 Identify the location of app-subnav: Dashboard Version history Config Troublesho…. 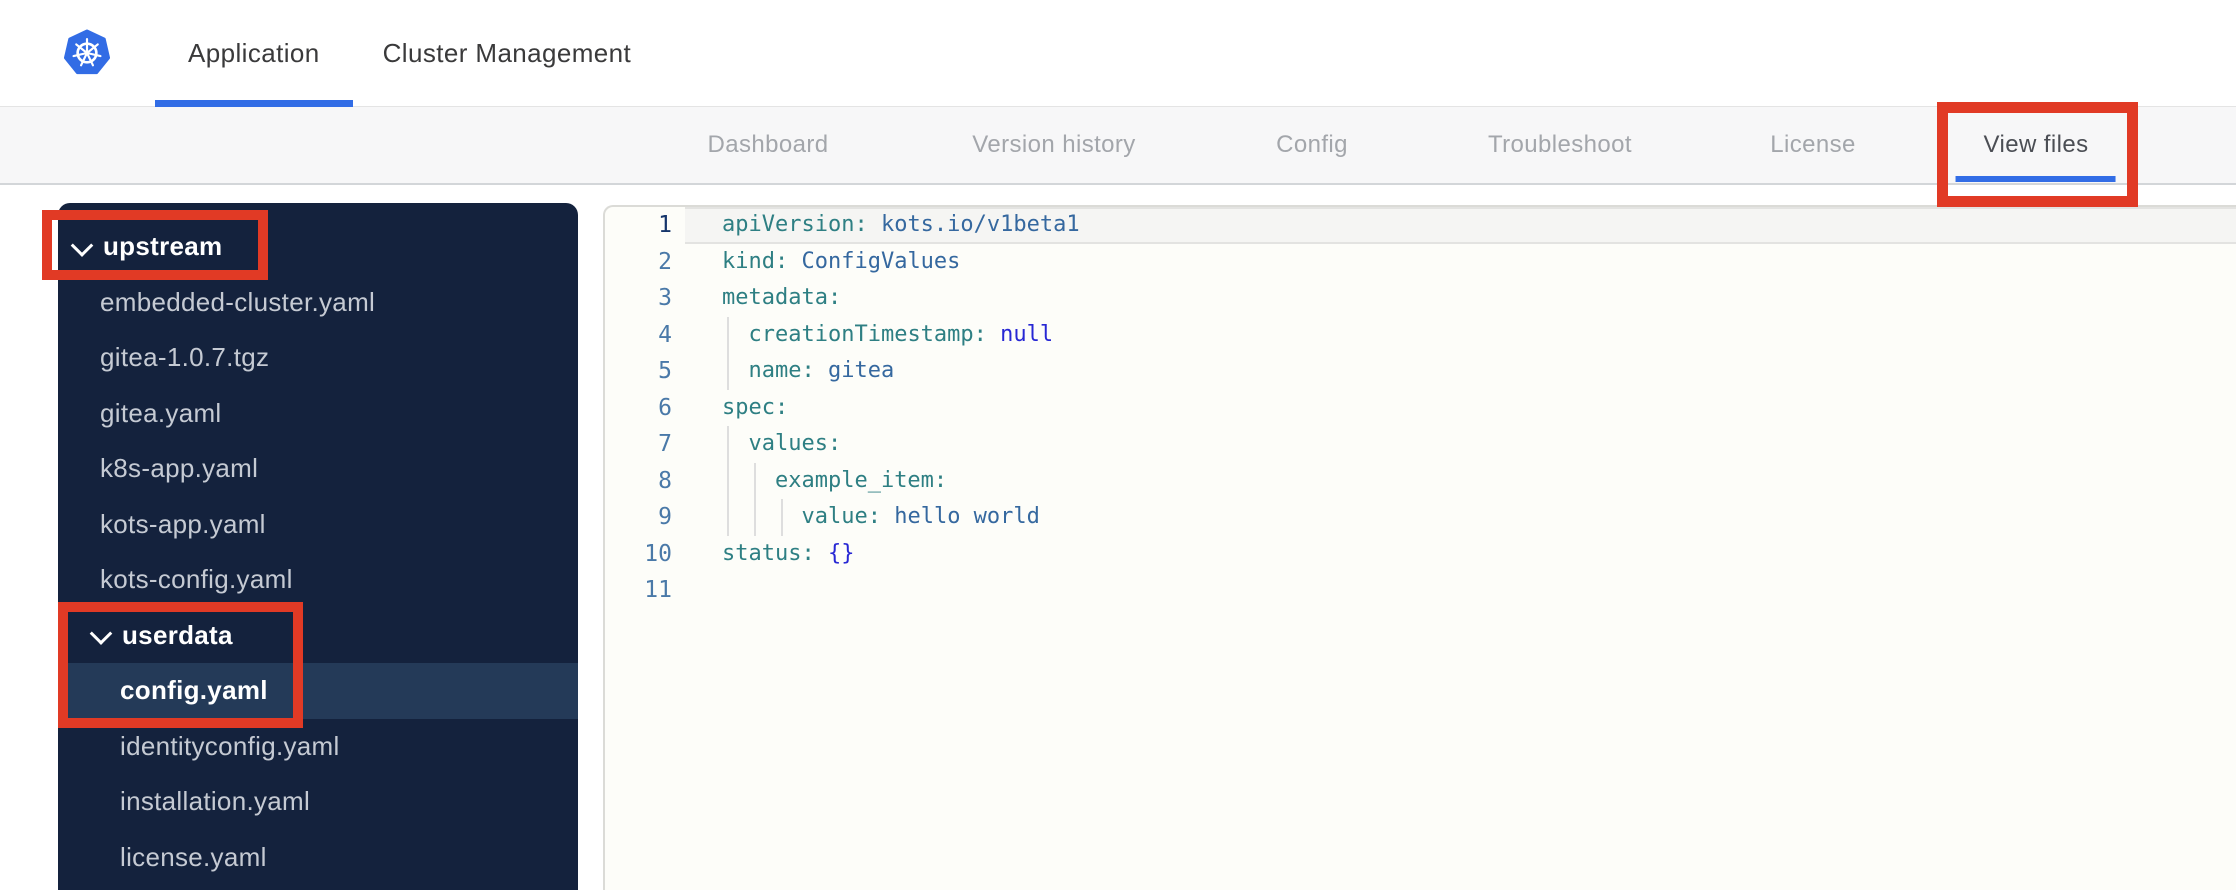
(1118, 146).